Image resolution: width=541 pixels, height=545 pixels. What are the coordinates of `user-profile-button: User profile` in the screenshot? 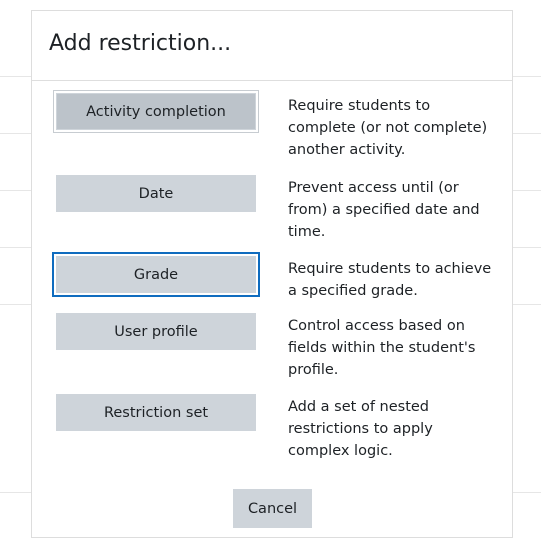 It's located at (156, 331).